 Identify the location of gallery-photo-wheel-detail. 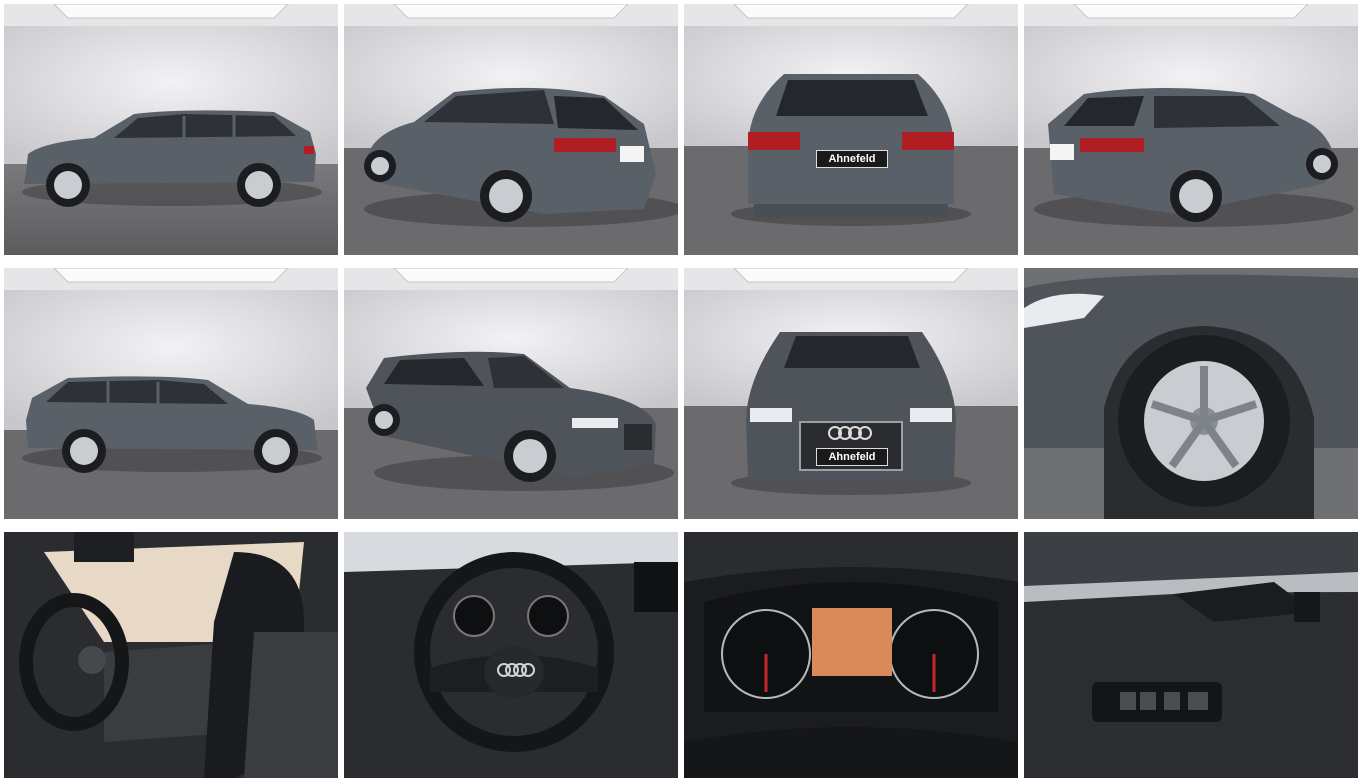
(1191, 393).